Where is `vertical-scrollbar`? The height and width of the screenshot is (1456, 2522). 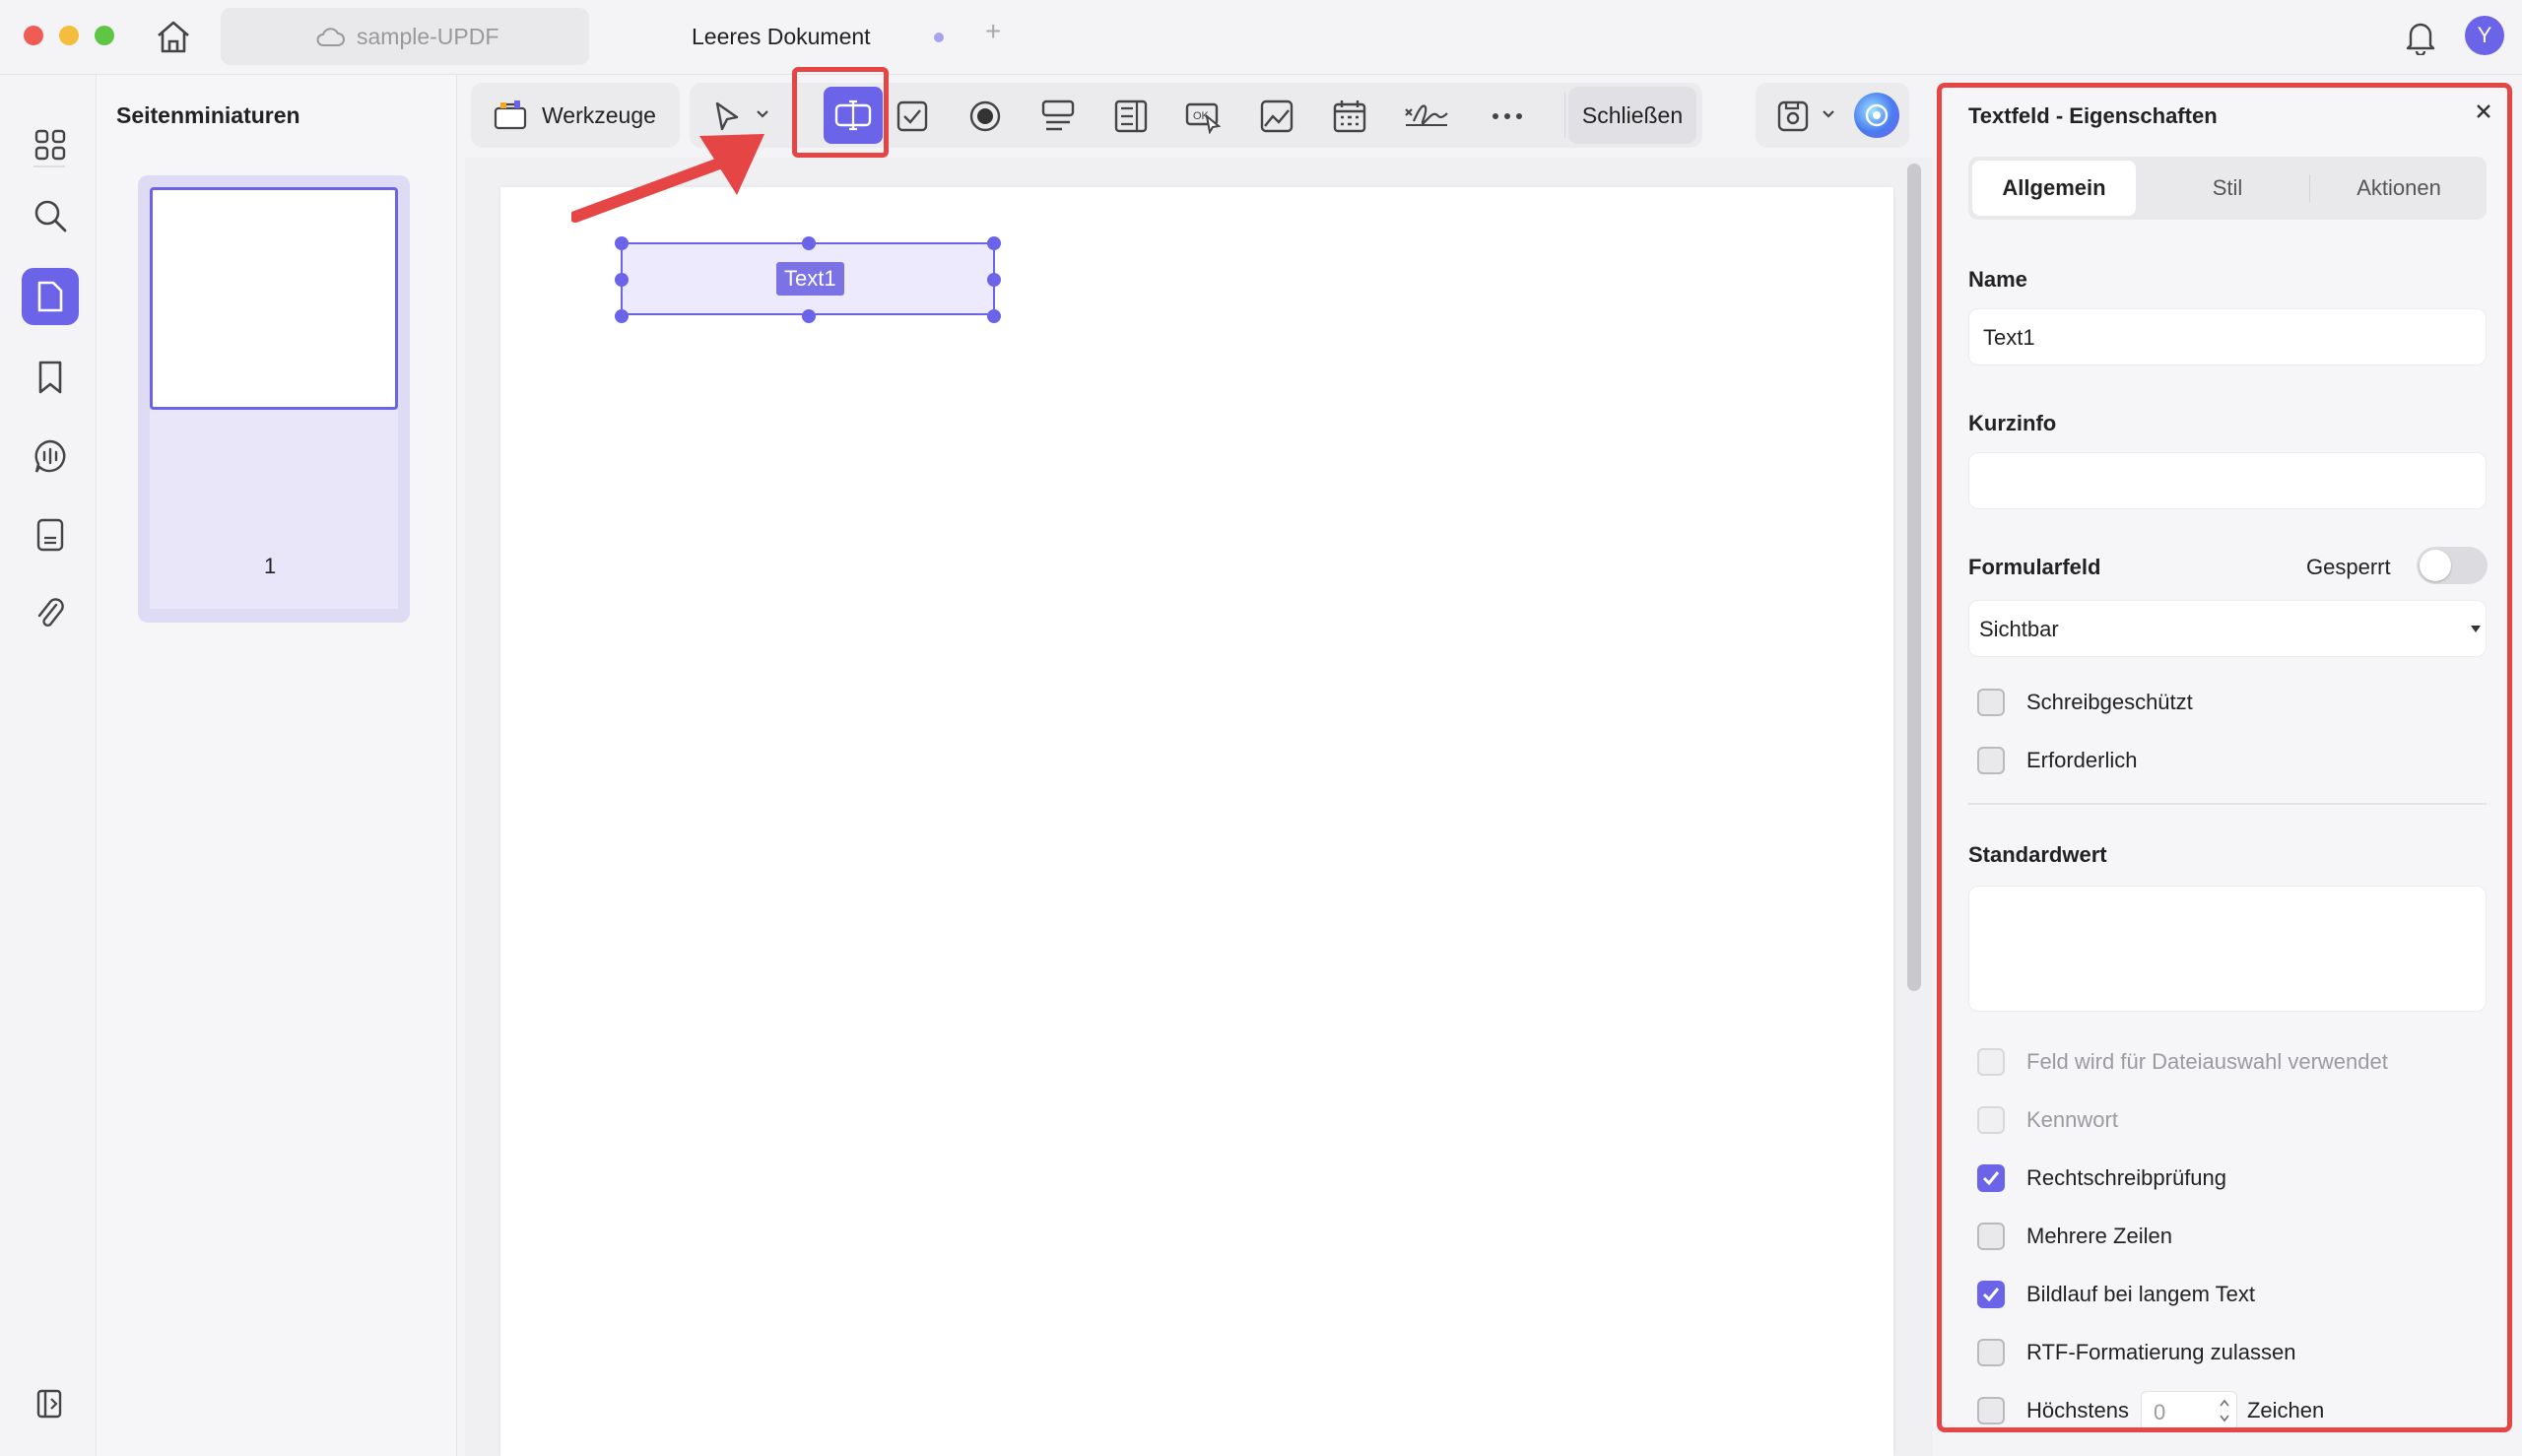 vertical-scrollbar is located at coordinates (1914, 577).